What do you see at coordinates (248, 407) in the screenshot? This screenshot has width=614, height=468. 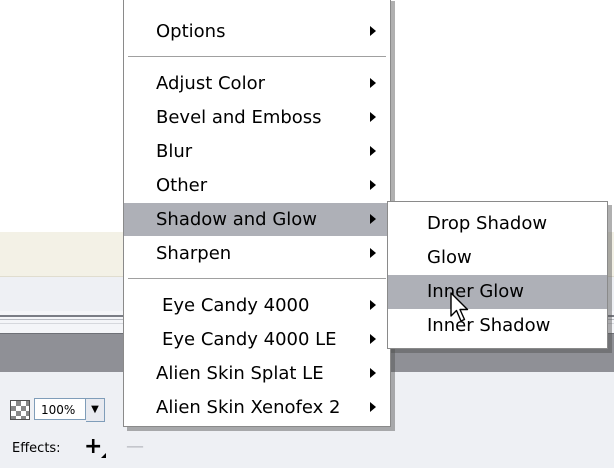 I see `menu-item-label: Alien Skin Xenofex 2` at bounding box center [248, 407].